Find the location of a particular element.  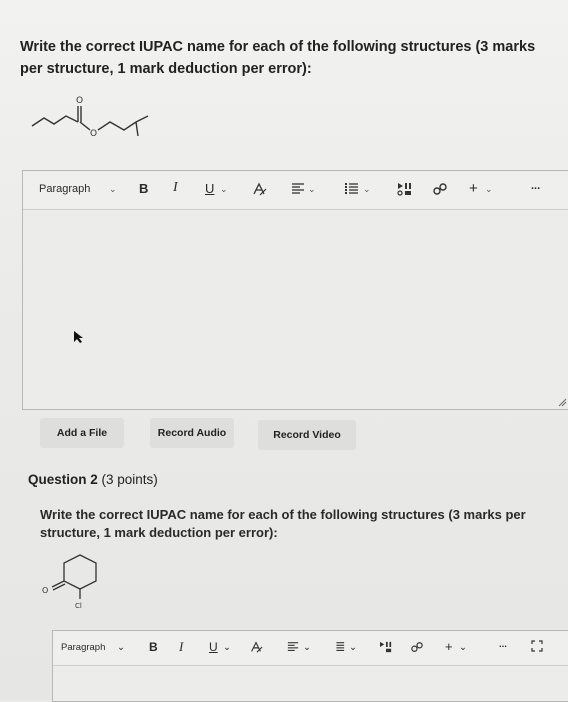

insert-chevron-down-icon: ⌄ is located at coordinates (489, 189).